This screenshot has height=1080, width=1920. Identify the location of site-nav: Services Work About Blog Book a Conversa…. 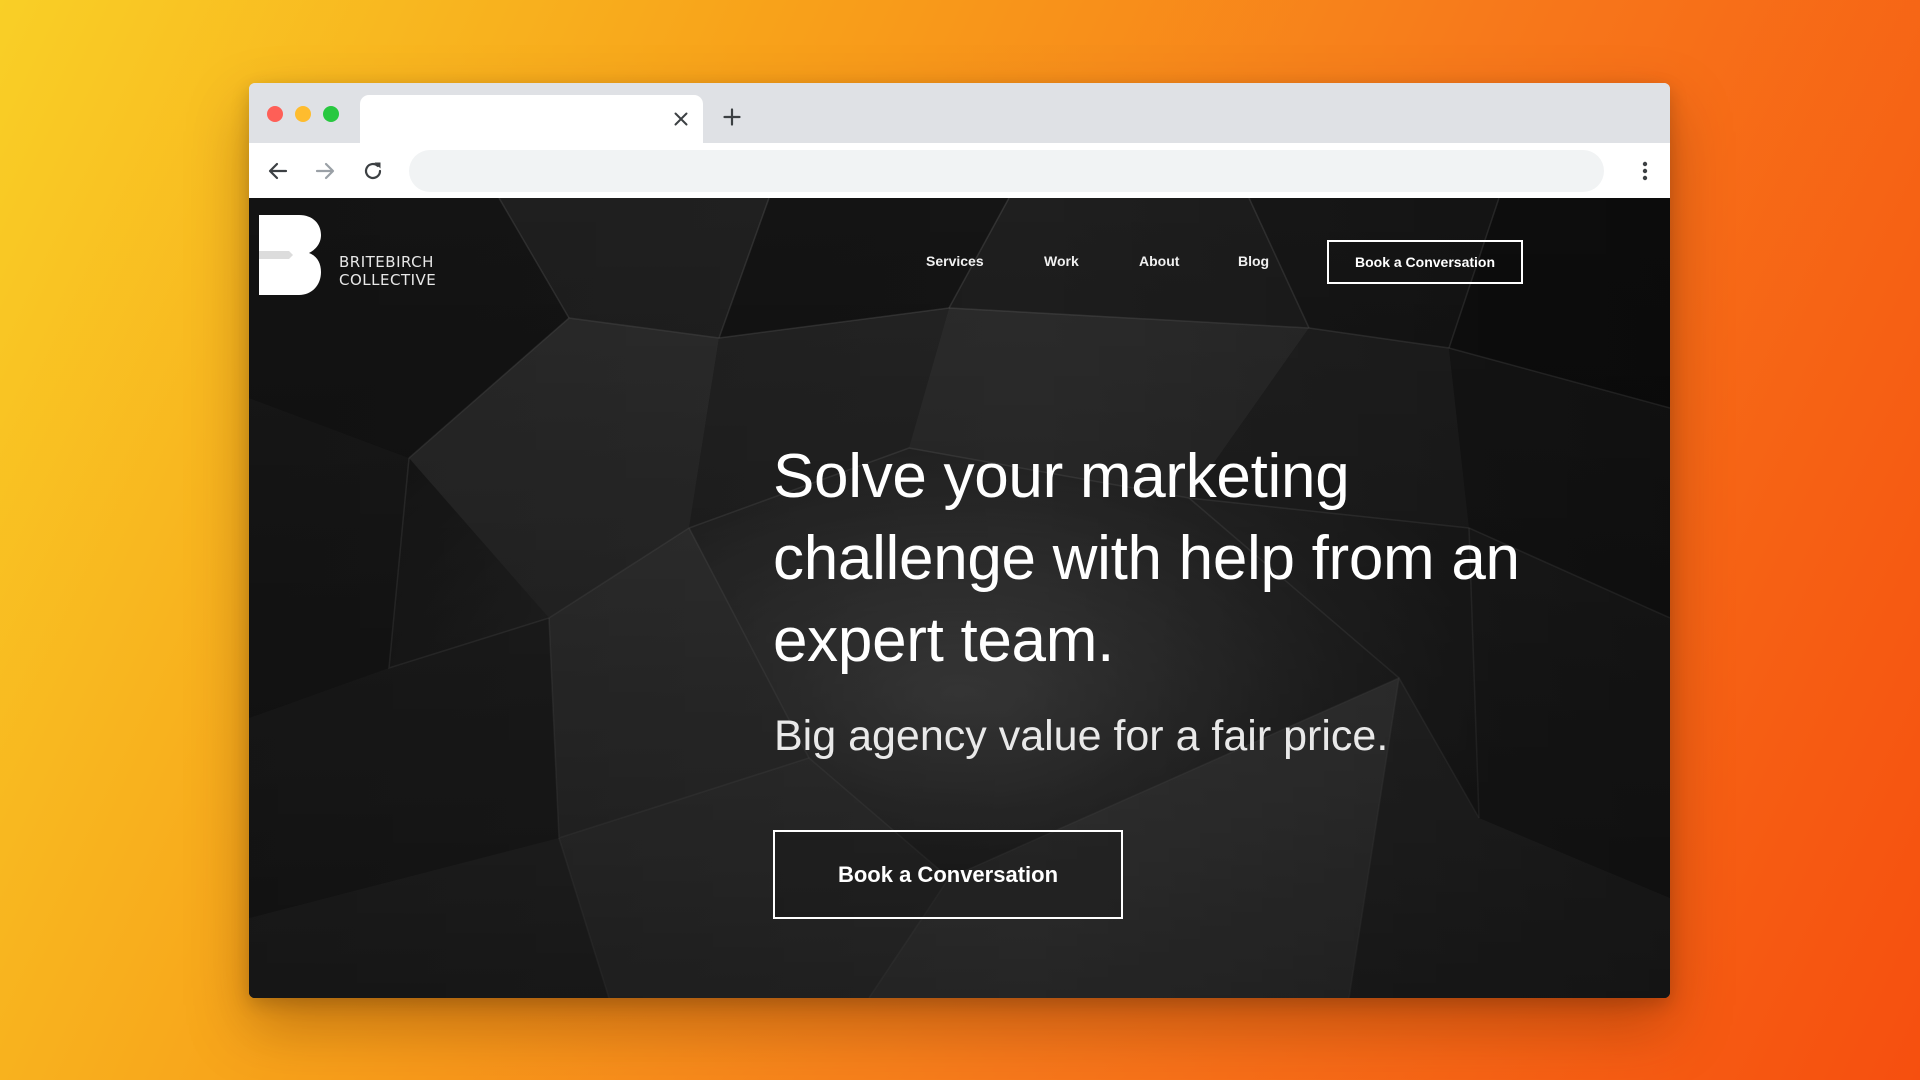
(959, 262).